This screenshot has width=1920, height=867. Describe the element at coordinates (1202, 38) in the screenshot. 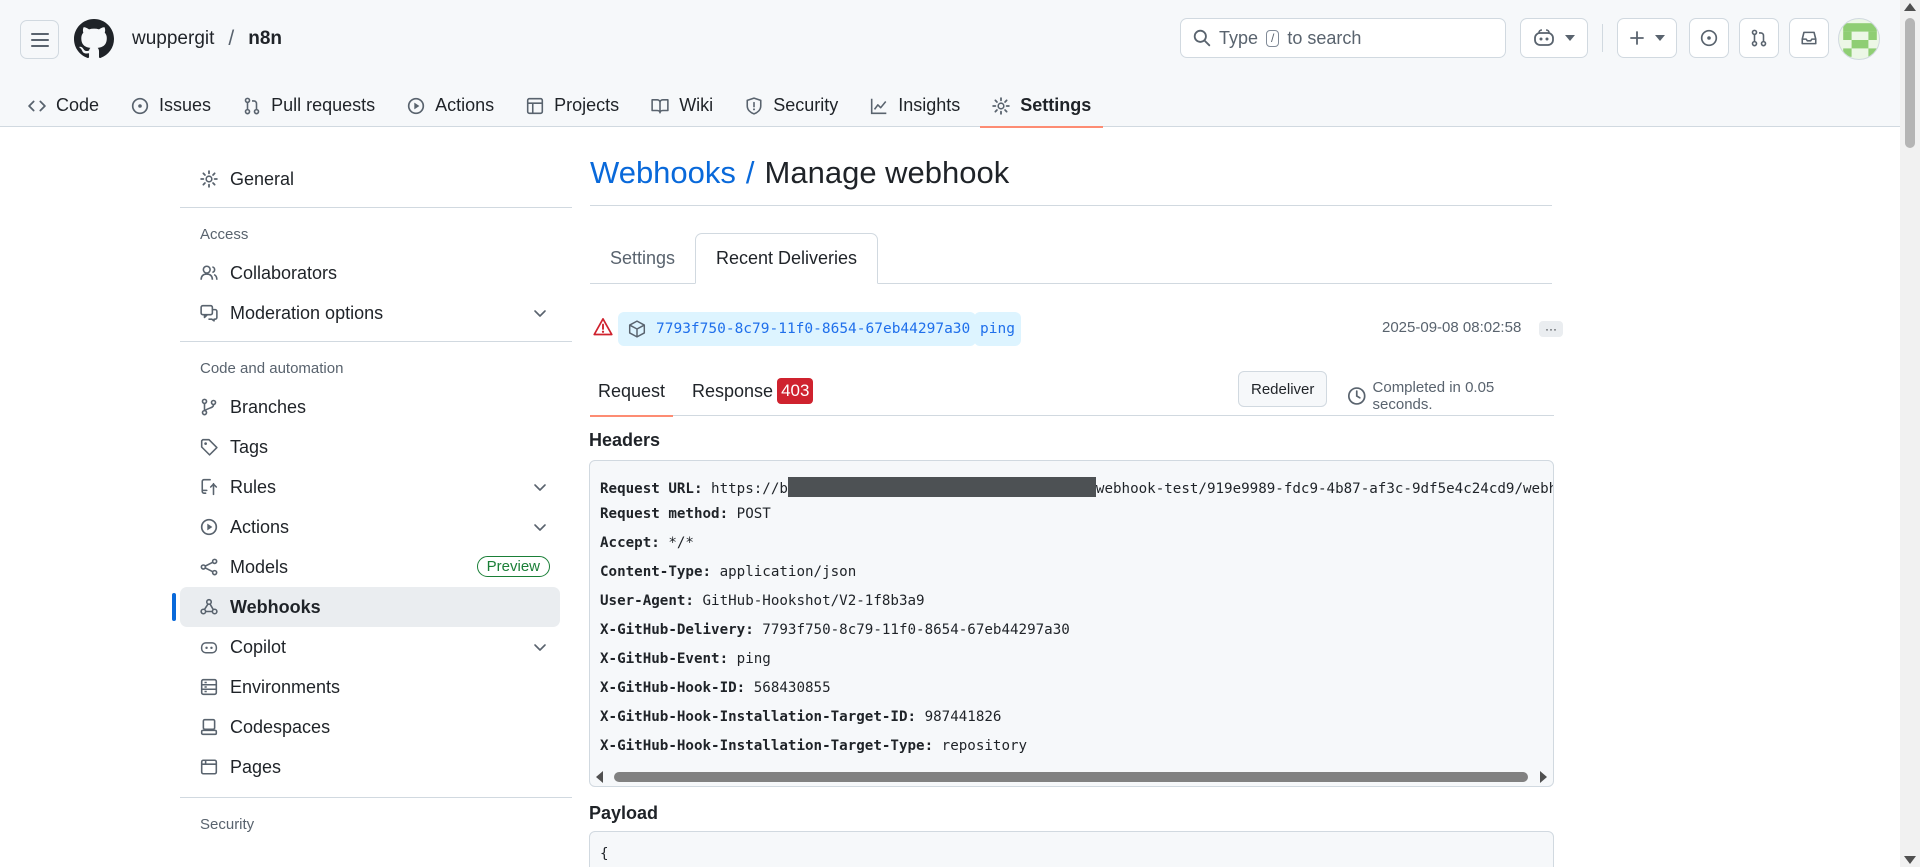

I see `search-icon` at that location.